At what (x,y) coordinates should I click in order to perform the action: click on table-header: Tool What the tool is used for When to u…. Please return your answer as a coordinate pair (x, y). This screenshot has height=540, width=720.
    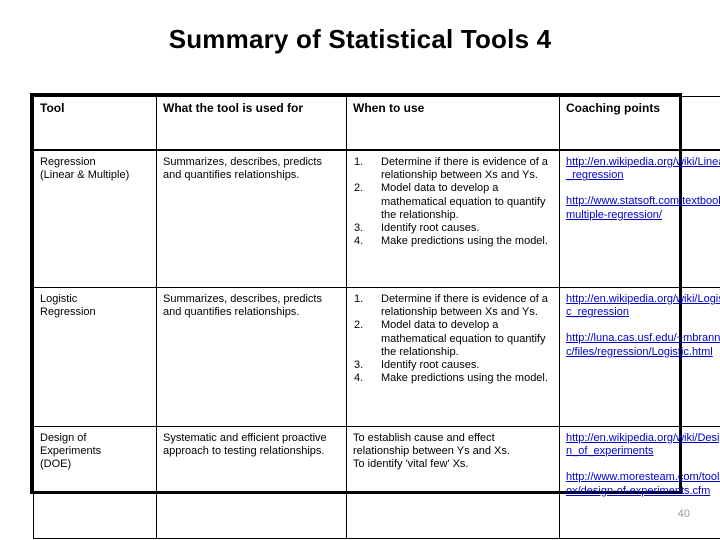
    Looking at the image, I should click on (376, 123).